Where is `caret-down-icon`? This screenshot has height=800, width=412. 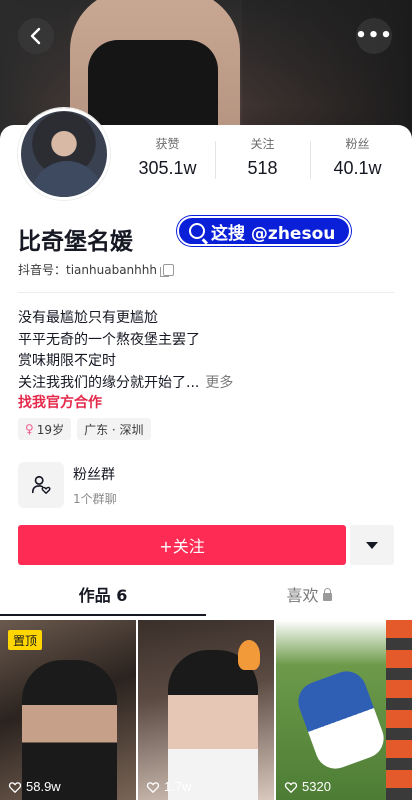 caret-down-icon is located at coordinates (372, 545).